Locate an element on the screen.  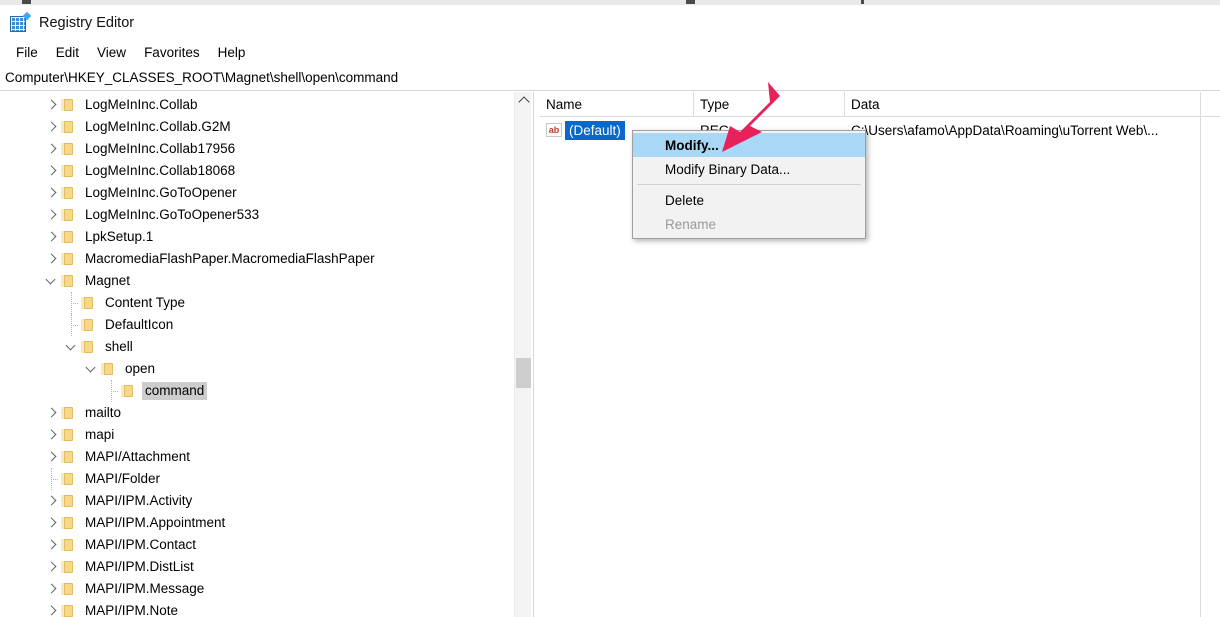
tree-item-logmeininc-collab18068: LogMeInInc.Collab18068 is located at coordinates (256, 171).